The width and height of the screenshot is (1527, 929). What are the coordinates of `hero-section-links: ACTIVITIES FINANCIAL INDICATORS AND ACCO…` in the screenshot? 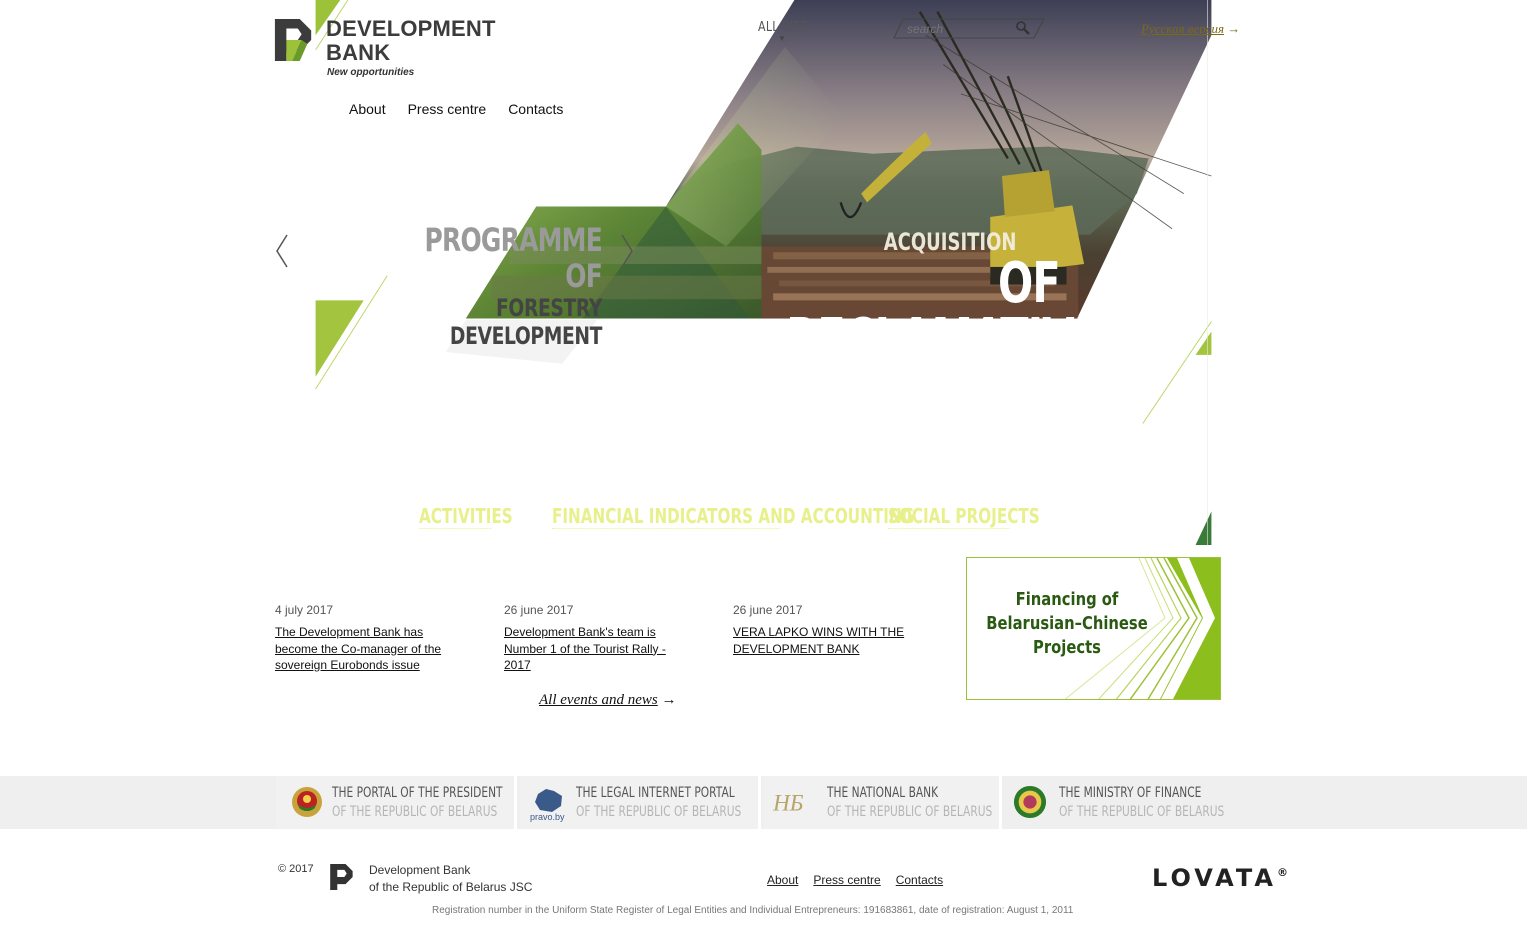 It's located at (733, 516).